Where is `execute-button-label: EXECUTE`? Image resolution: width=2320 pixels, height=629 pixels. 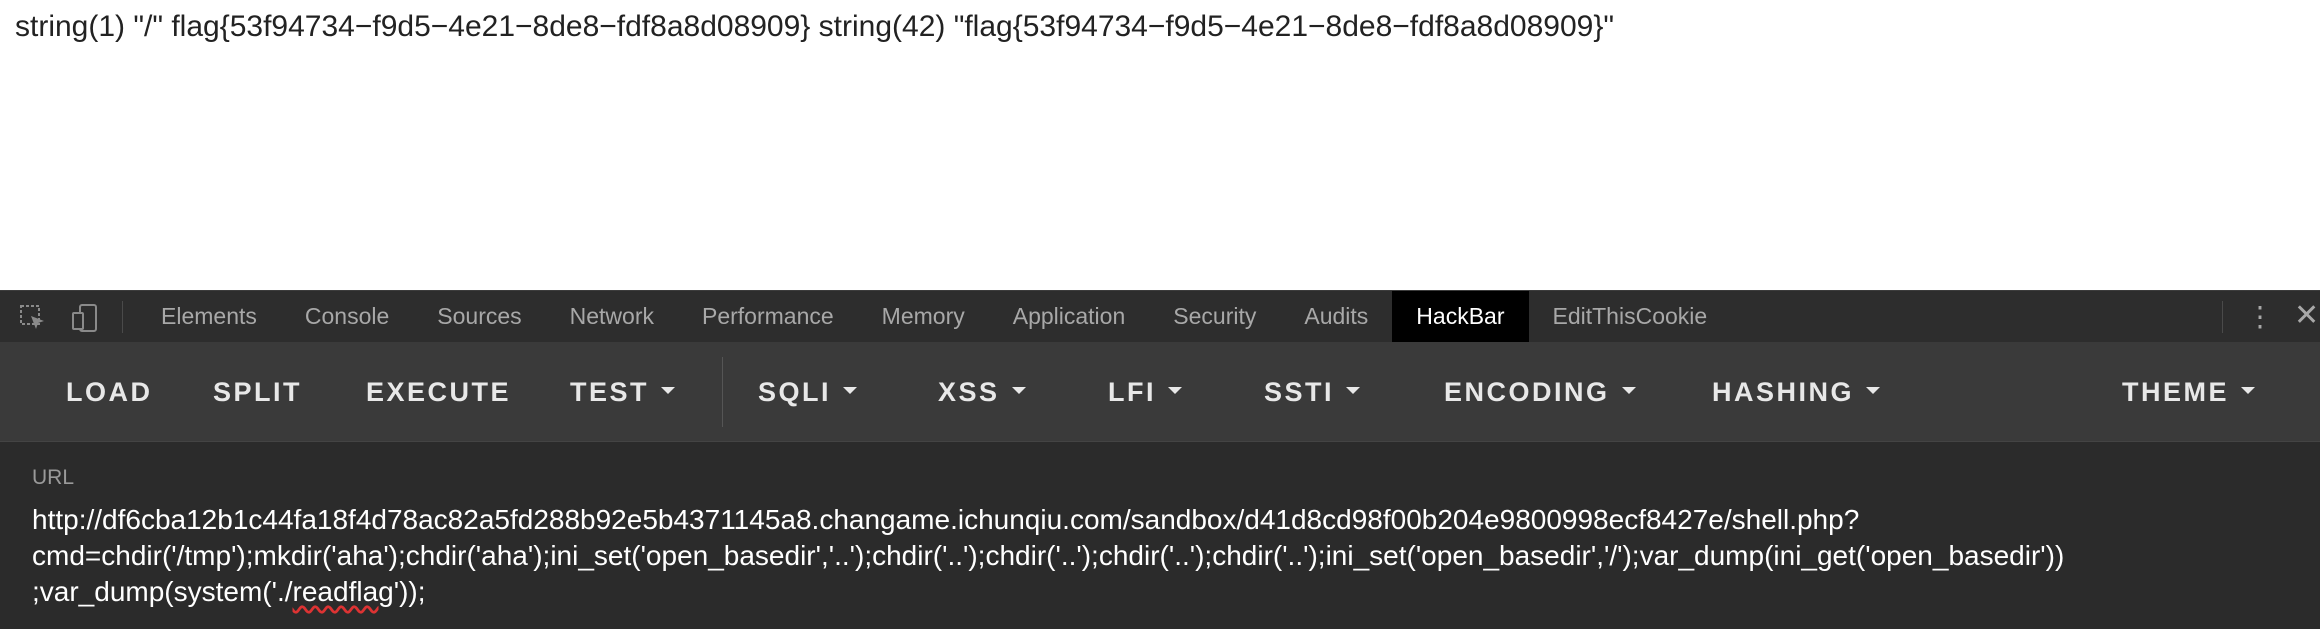
execute-button-label: EXECUTE is located at coordinates (439, 392).